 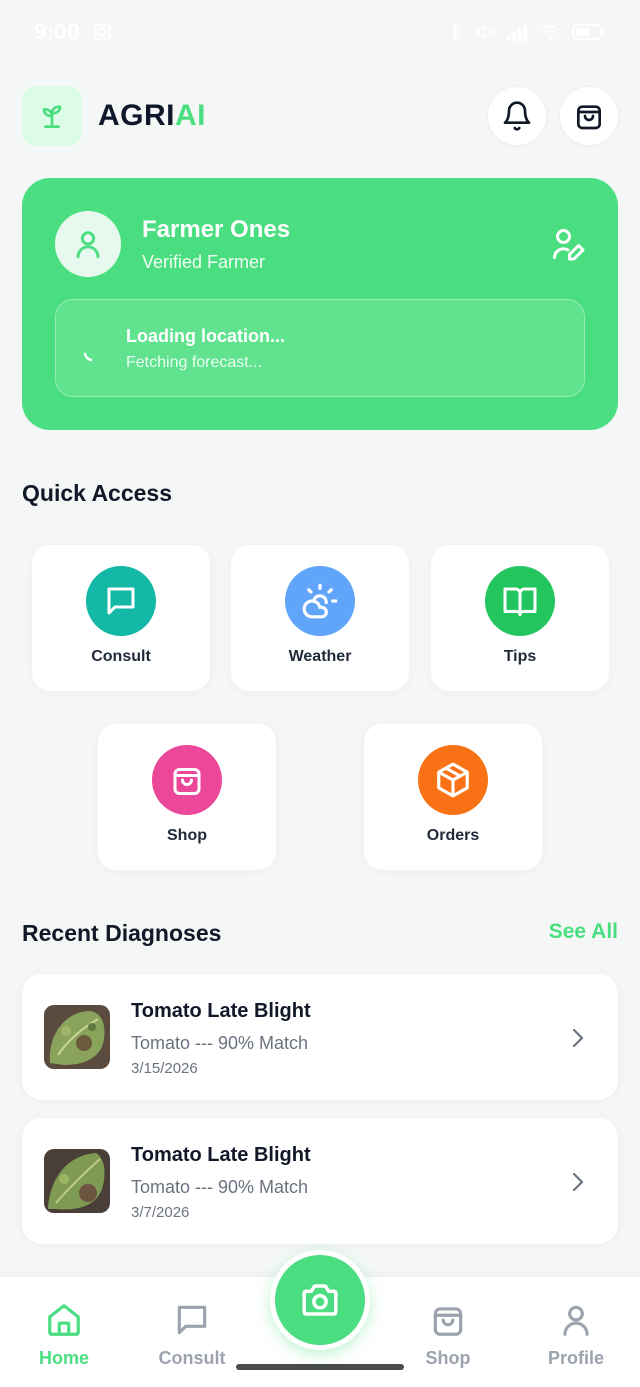 I want to click on battery-icon, so click(x=588, y=32).